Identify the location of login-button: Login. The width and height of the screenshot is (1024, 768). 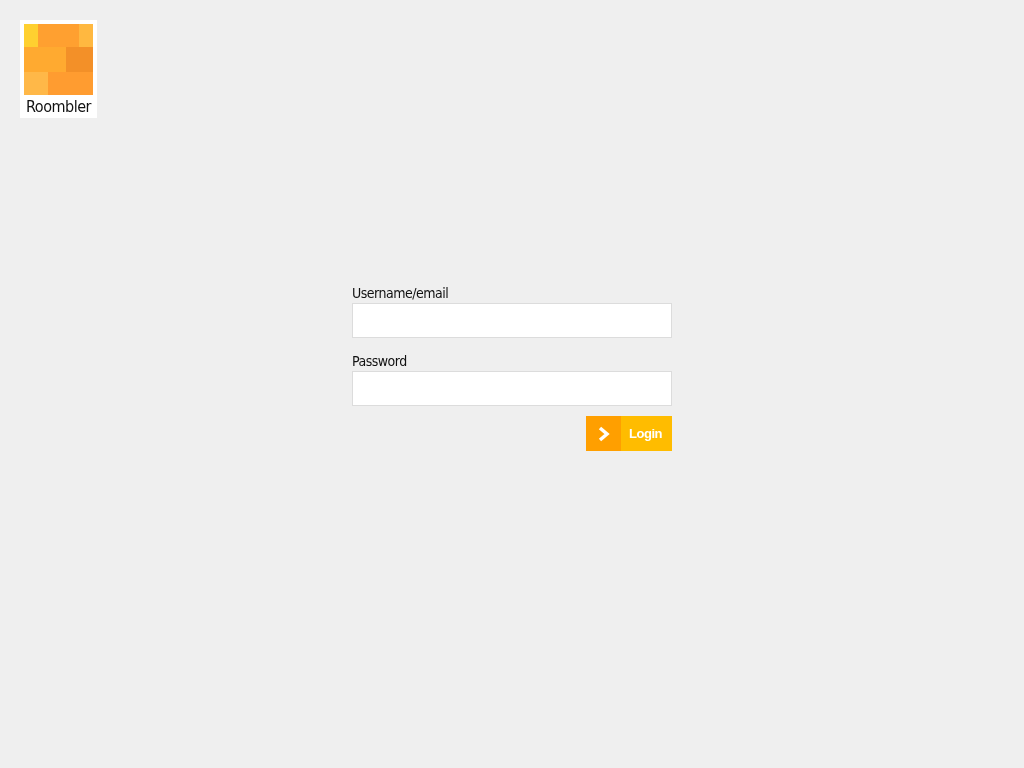
(629, 433).